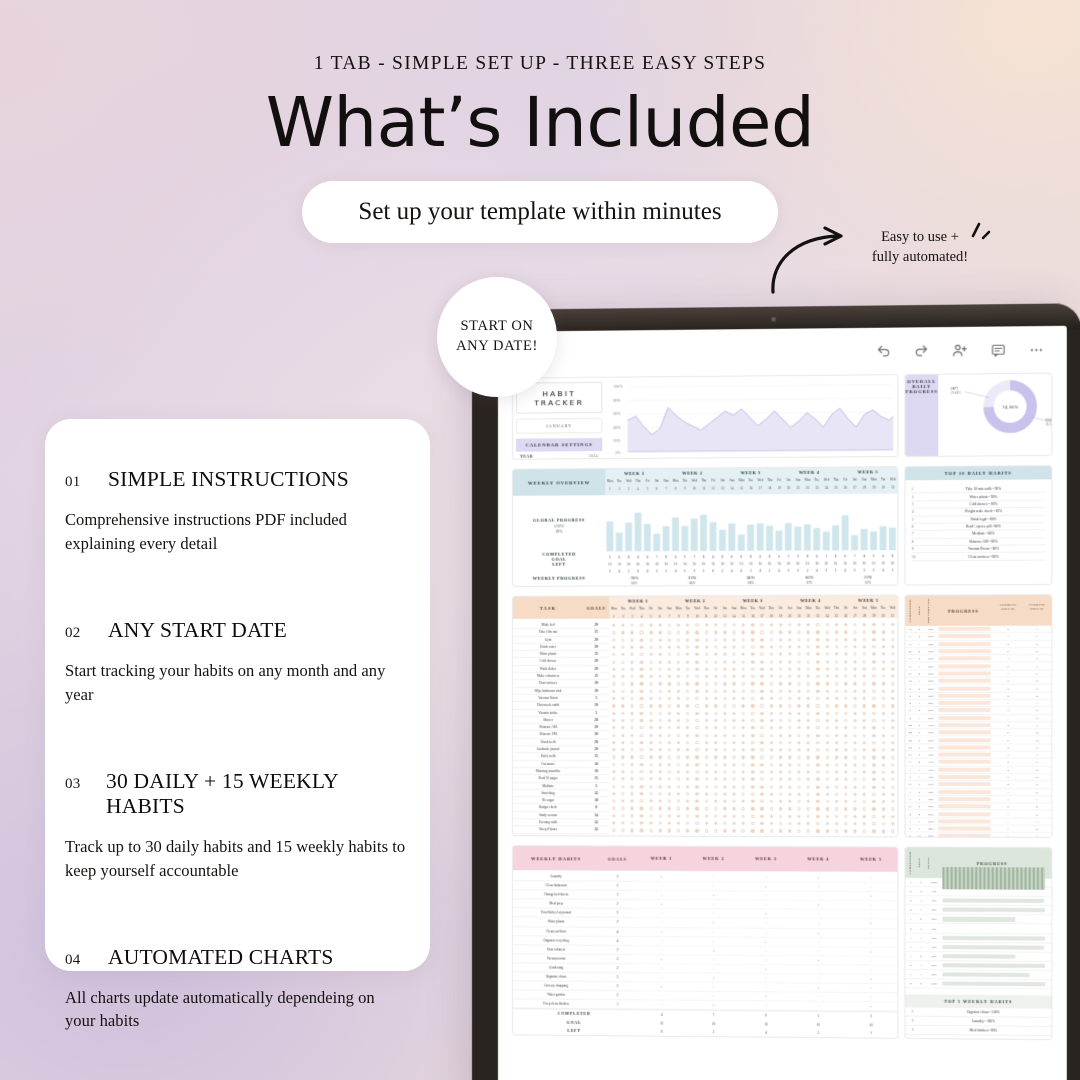 This screenshot has width=1080, height=1080. Describe the element at coordinates (596, 647) in the screenshot. I see `habit-goal: 30` at that location.